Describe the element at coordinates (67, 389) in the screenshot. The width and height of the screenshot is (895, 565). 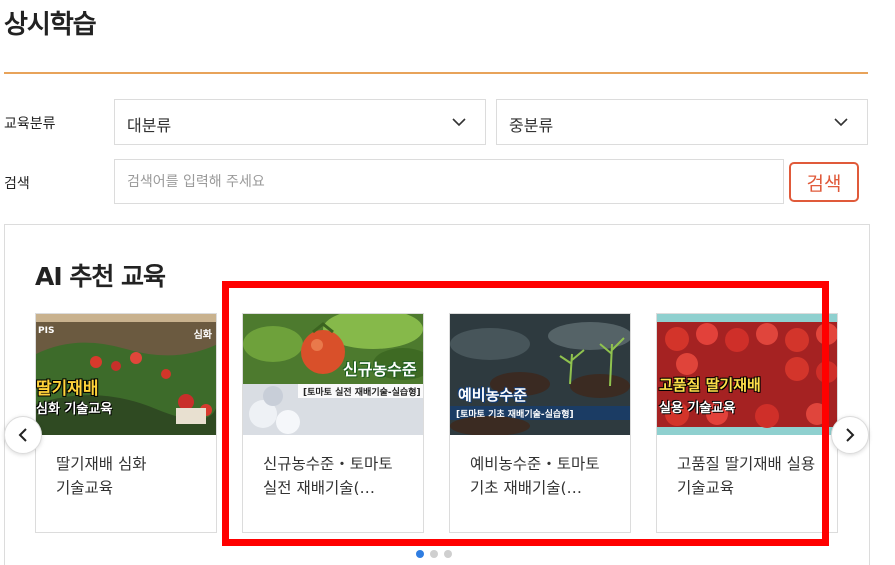
I see `thumb-caption: 딸기재배` at that location.